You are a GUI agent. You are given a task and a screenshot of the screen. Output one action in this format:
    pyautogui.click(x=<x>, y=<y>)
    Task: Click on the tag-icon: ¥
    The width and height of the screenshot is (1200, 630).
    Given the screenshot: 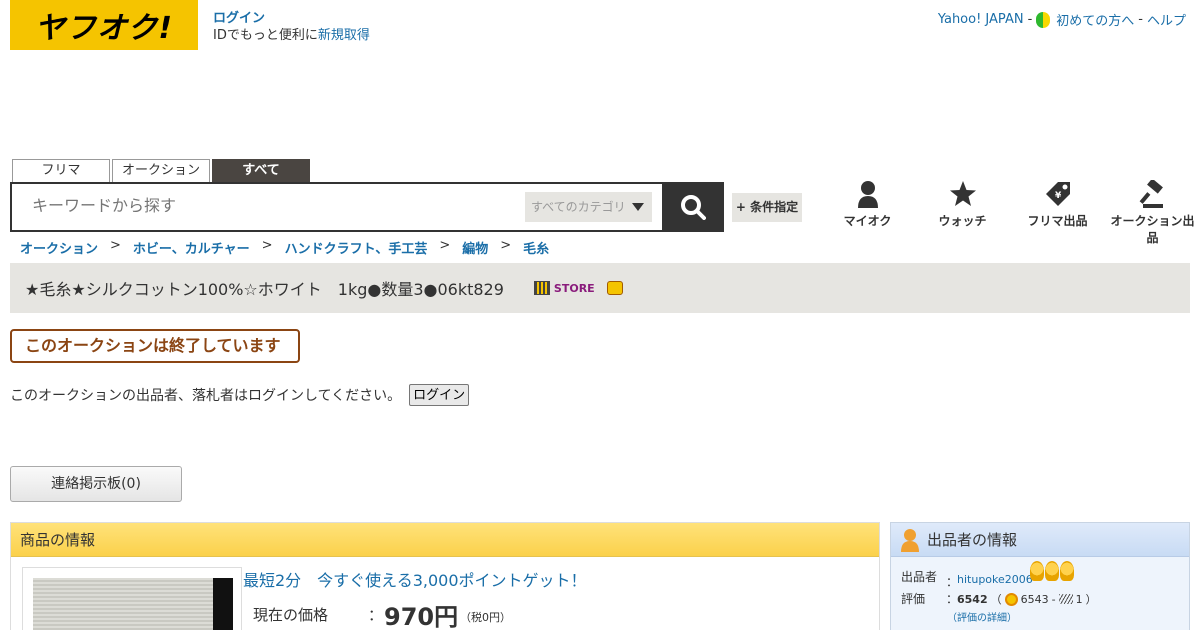 What is the action you would take?
    pyautogui.click(x=1057, y=194)
    